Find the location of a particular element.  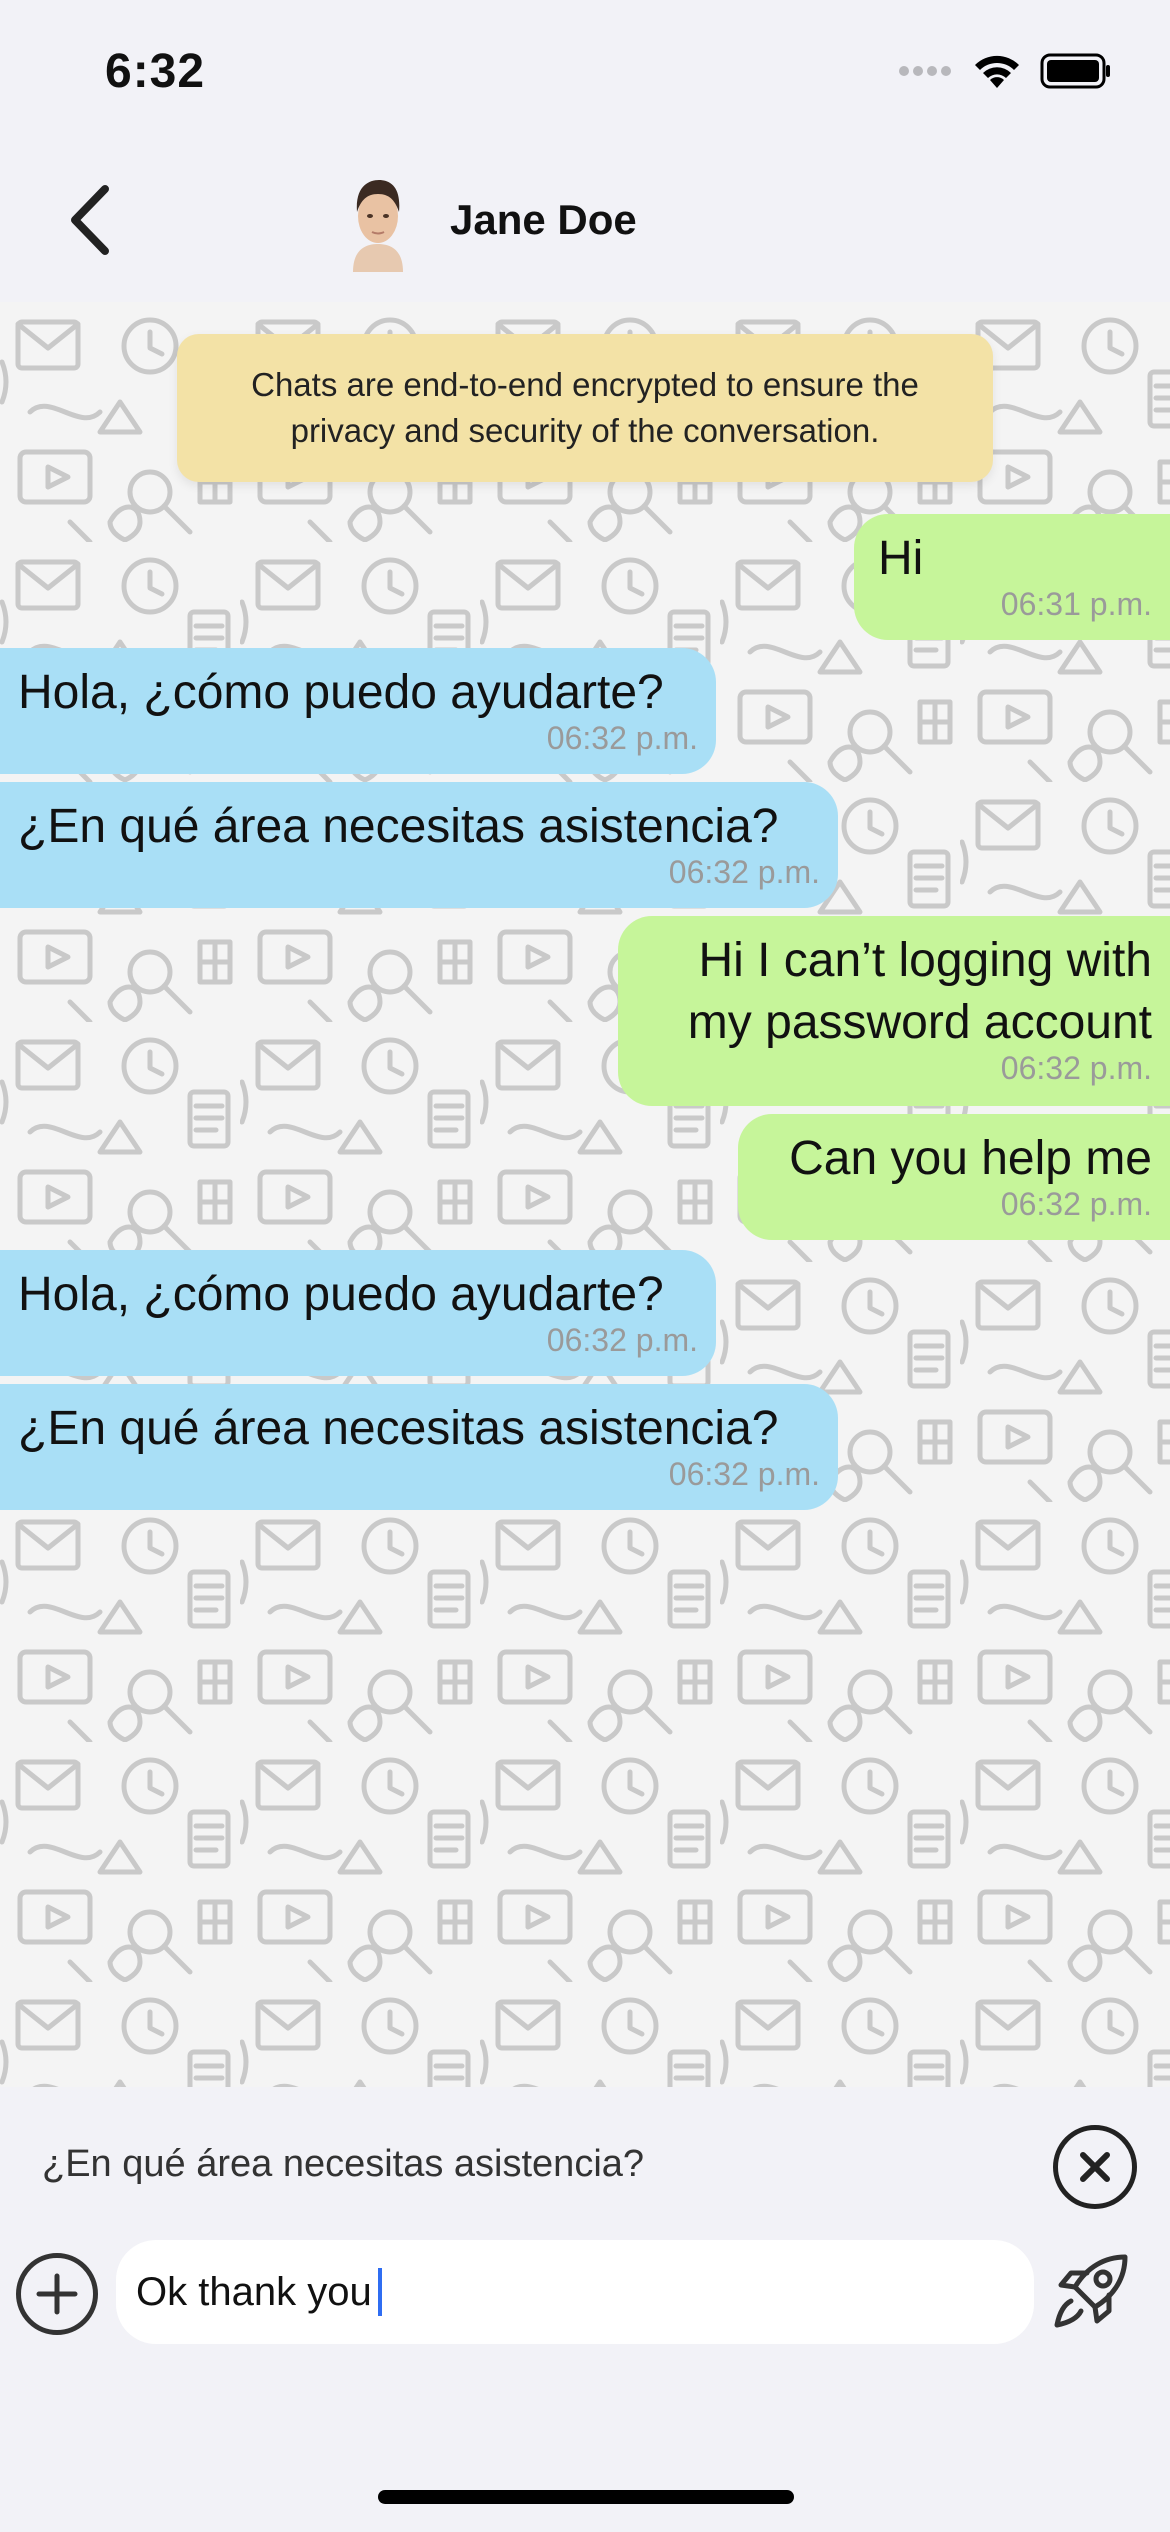

reply-preview: ¿En qué área necesitas asistencia? is located at coordinates (585, 2162).